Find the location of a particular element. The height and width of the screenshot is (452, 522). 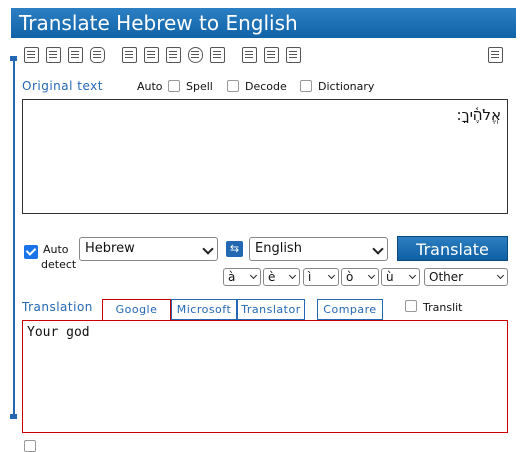

dictionary-label: Dictionary is located at coordinates (346, 86).